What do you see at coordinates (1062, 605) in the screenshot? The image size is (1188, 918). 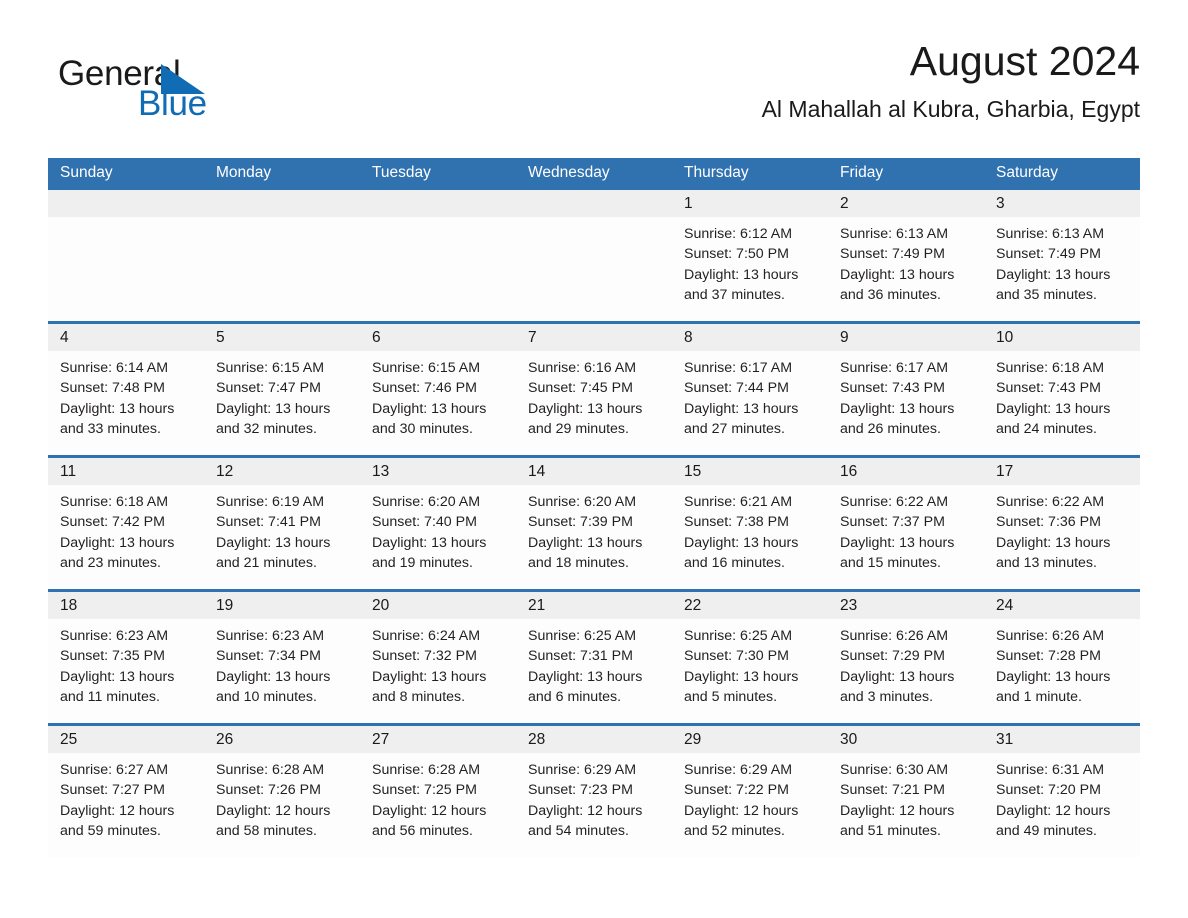 I see `day-number: 24` at bounding box center [1062, 605].